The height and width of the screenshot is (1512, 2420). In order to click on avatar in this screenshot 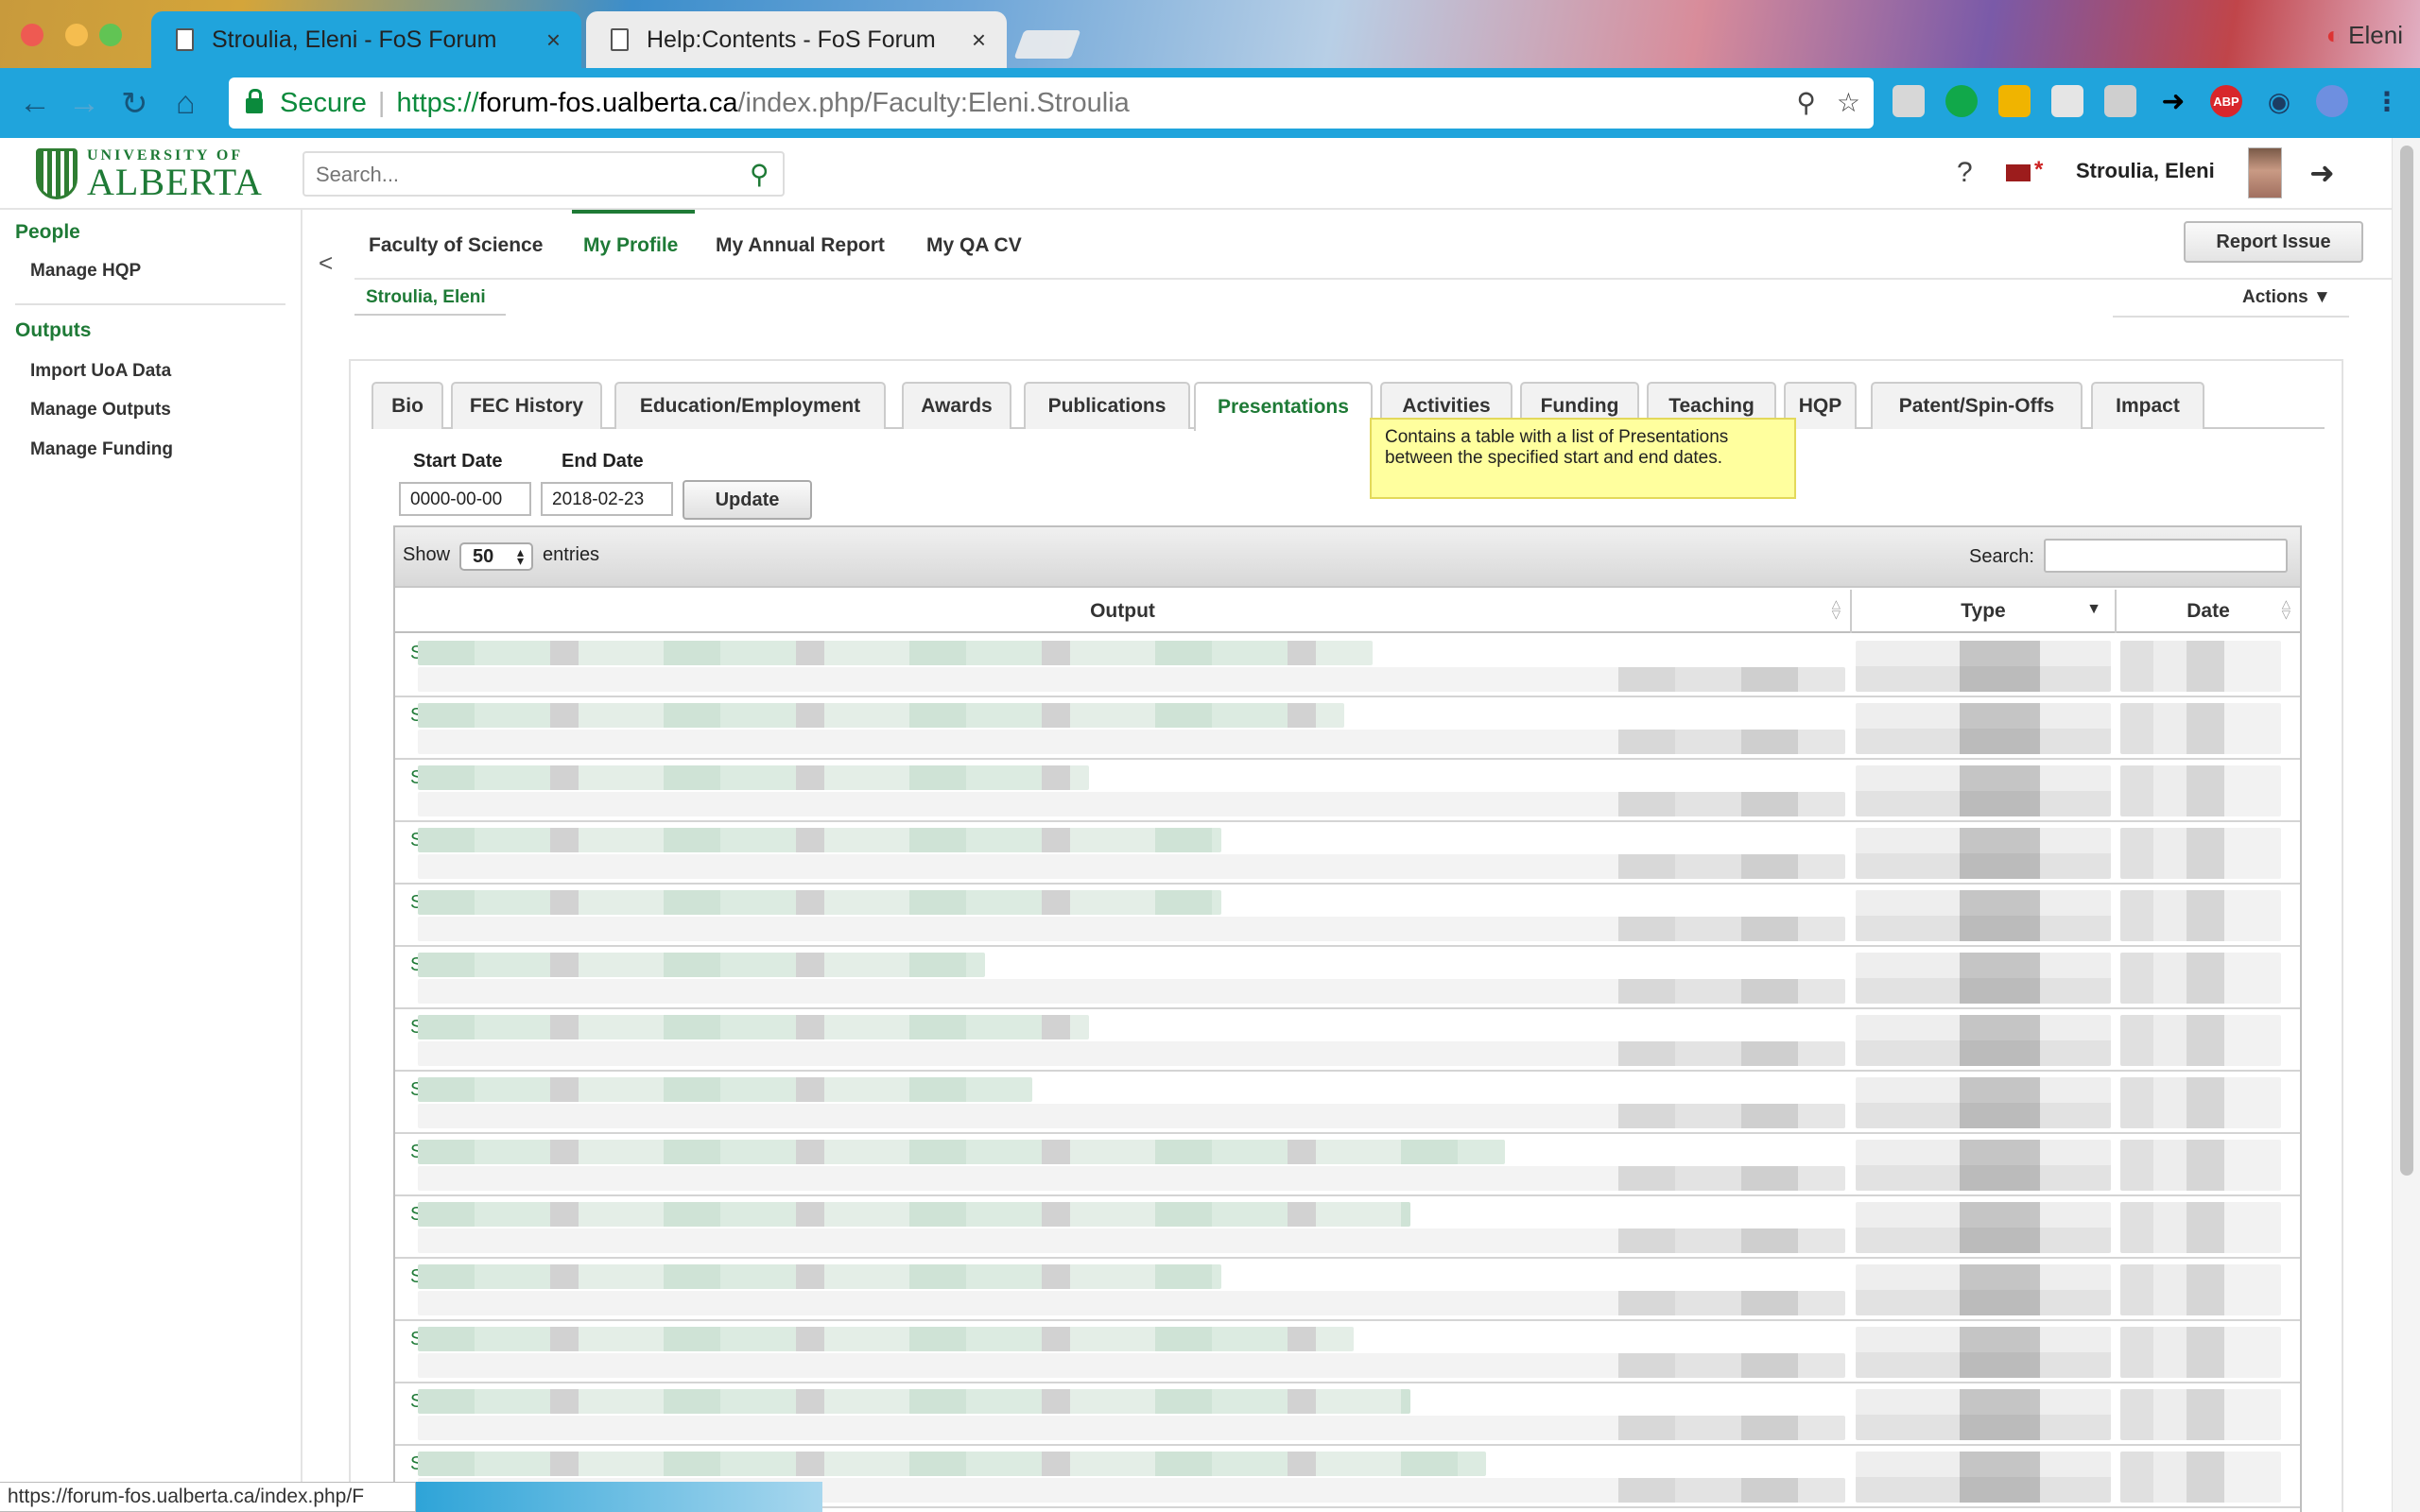, I will do `click(2265, 172)`.